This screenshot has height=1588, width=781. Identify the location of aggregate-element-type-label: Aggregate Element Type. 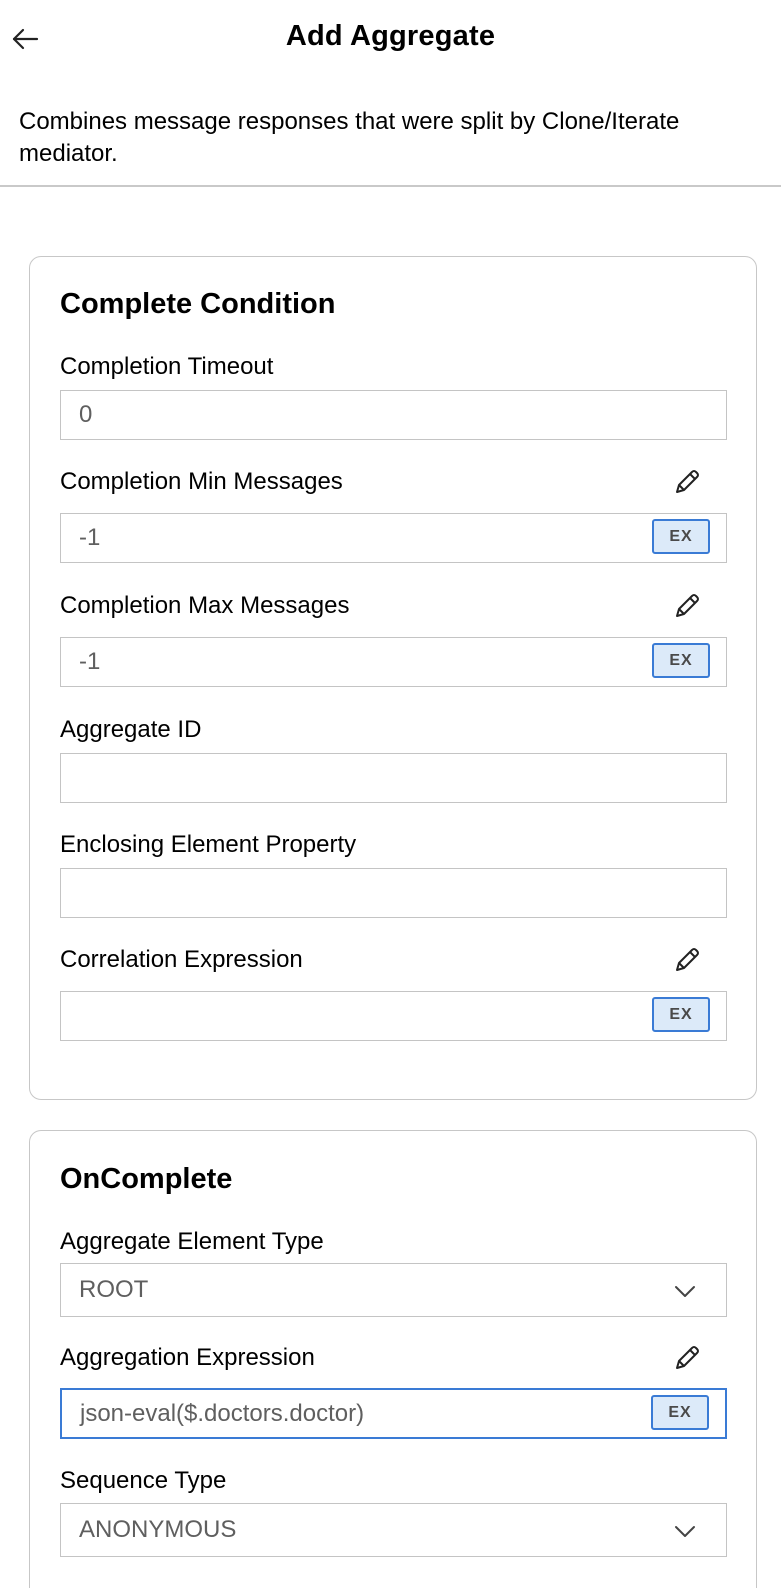
(192, 1241).